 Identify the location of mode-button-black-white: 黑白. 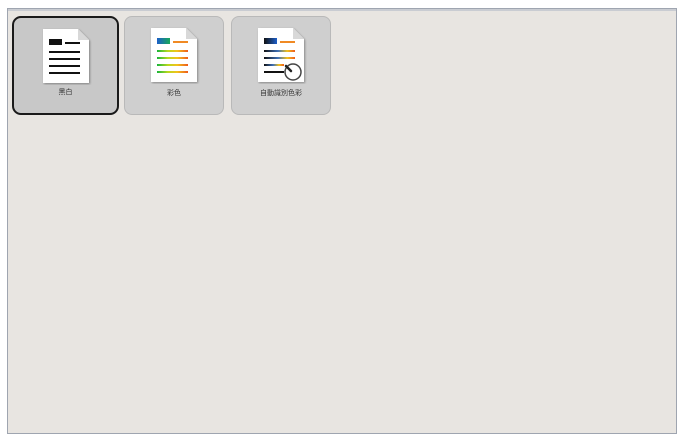
(65, 65).